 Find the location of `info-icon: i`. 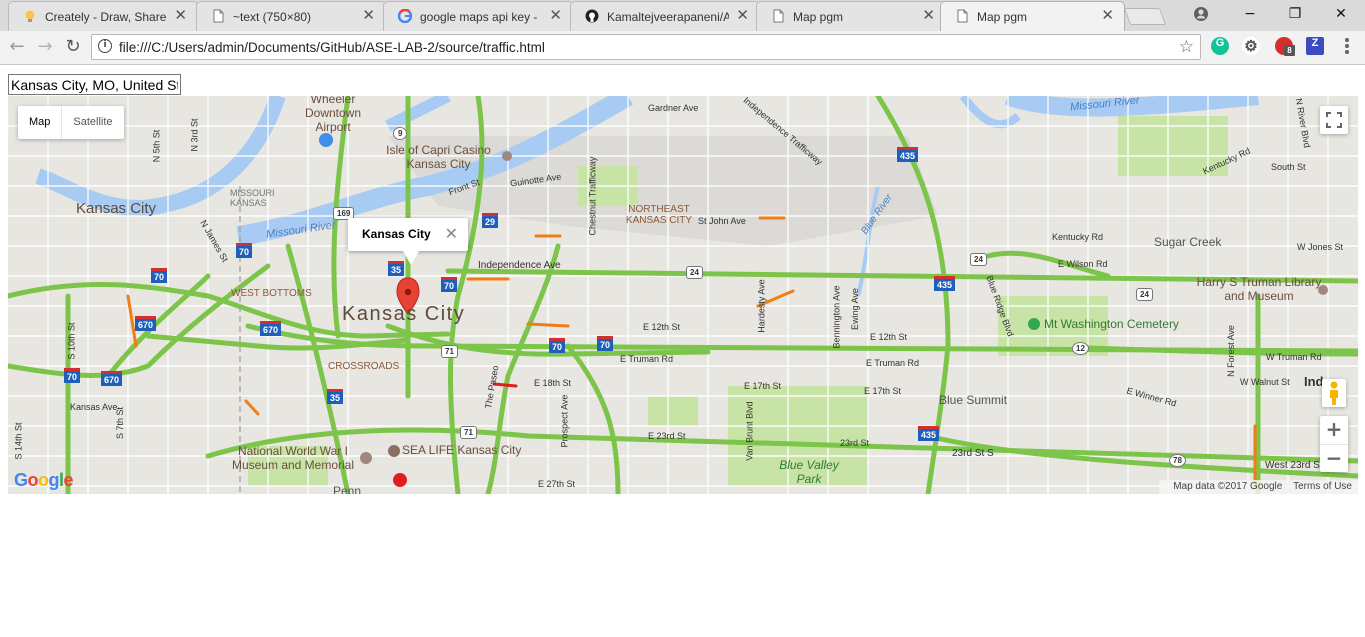

info-icon: i is located at coordinates (105, 46).